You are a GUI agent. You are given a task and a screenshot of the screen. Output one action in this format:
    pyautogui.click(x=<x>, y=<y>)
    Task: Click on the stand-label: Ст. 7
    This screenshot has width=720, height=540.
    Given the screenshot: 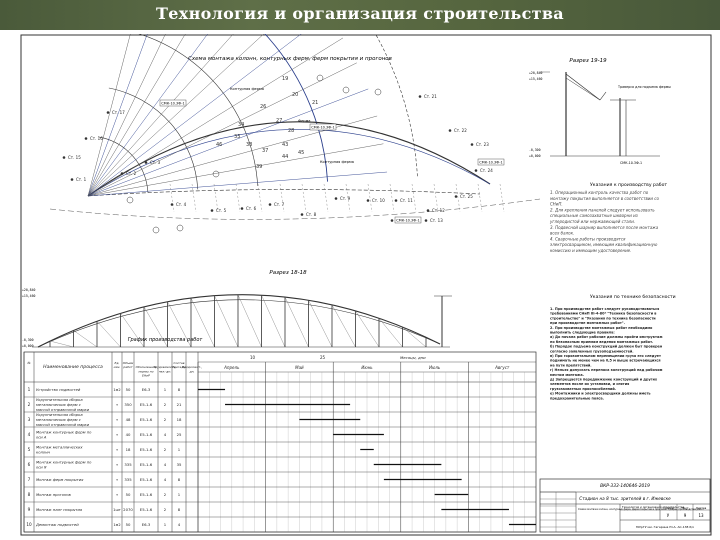 What is the action you would take?
    pyautogui.click(x=279, y=204)
    